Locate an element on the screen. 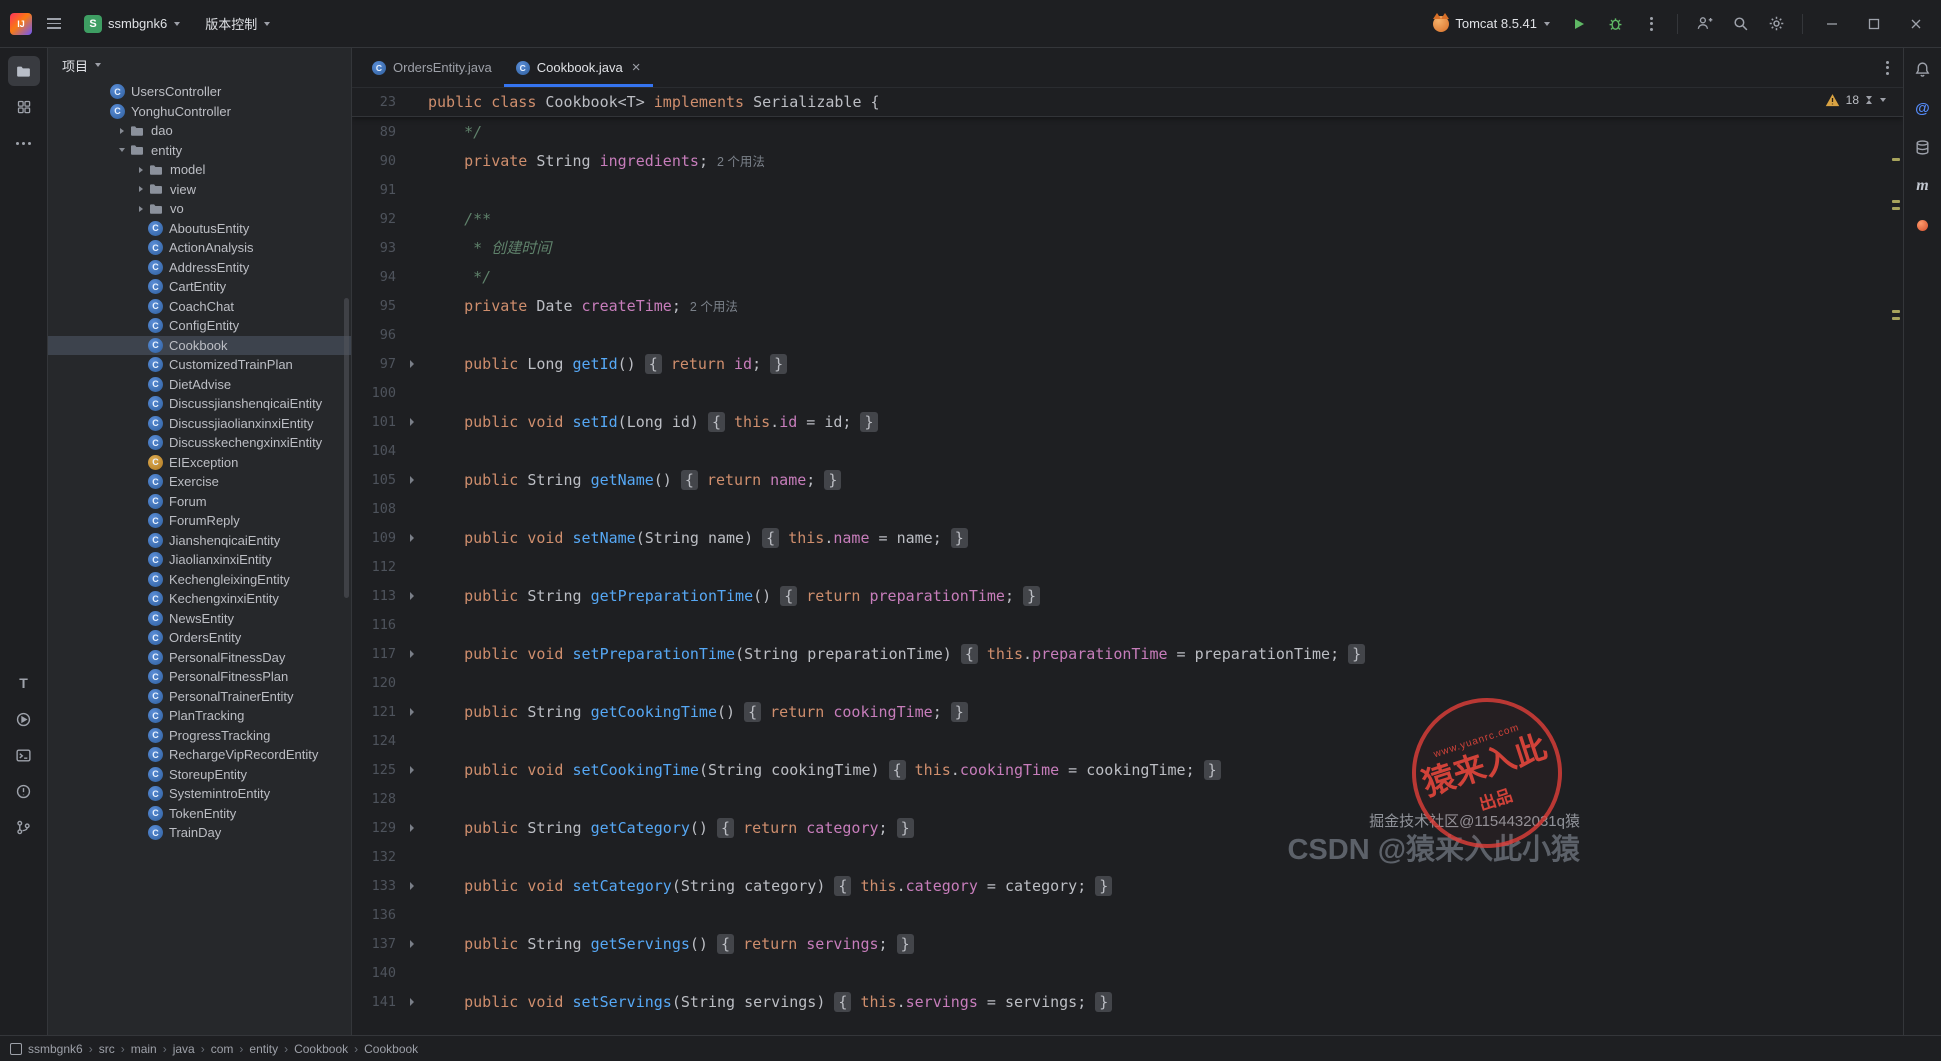 Image resolution: width=1941 pixels, height=1061 pixels. run-configuration: Tomcat 8.5.41 is located at coordinates (1492, 24).